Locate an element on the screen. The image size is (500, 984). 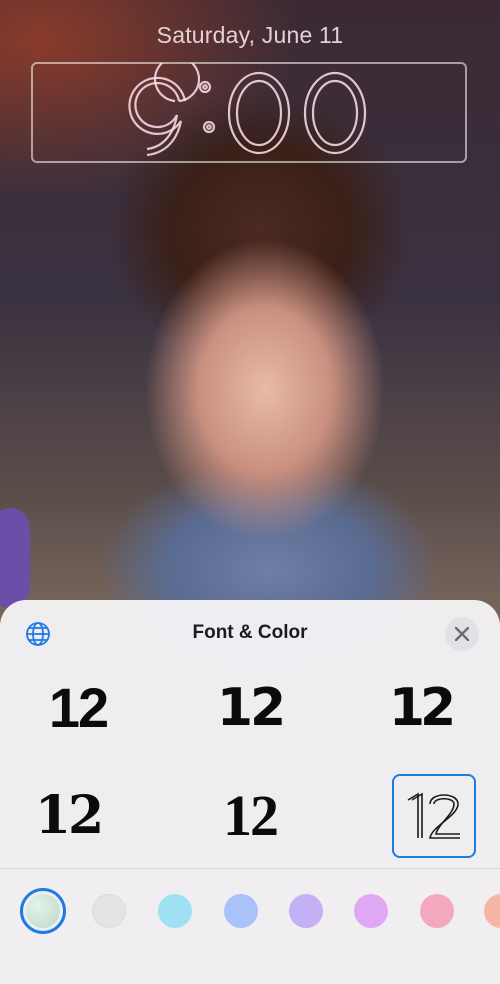
sheet-title: Font & Color is located at coordinates (250, 632).